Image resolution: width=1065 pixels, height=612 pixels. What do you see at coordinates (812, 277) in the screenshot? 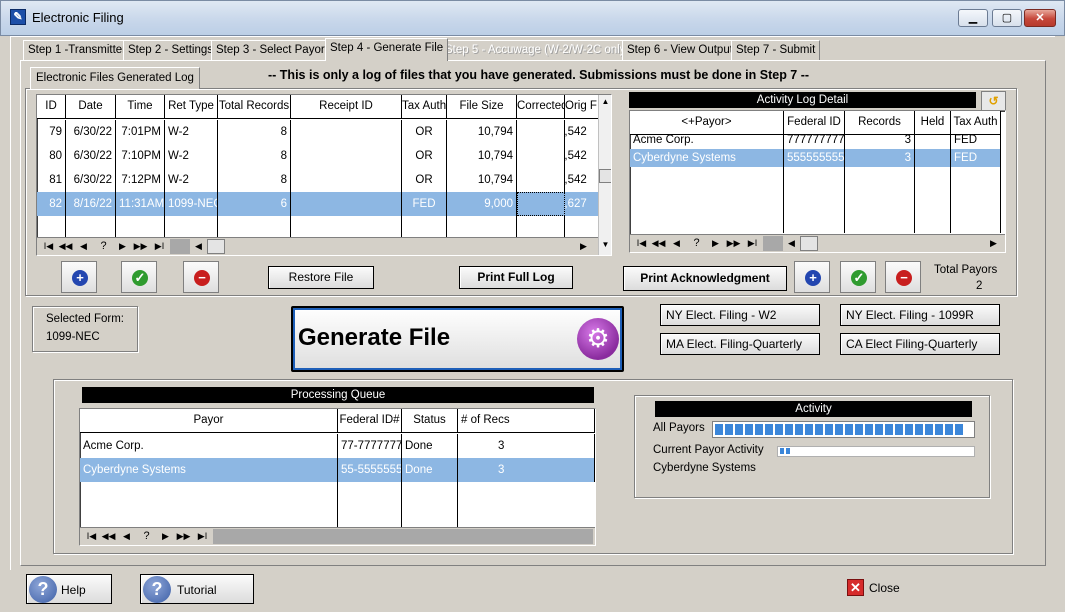
I see `add-payor-button: +` at bounding box center [812, 277].